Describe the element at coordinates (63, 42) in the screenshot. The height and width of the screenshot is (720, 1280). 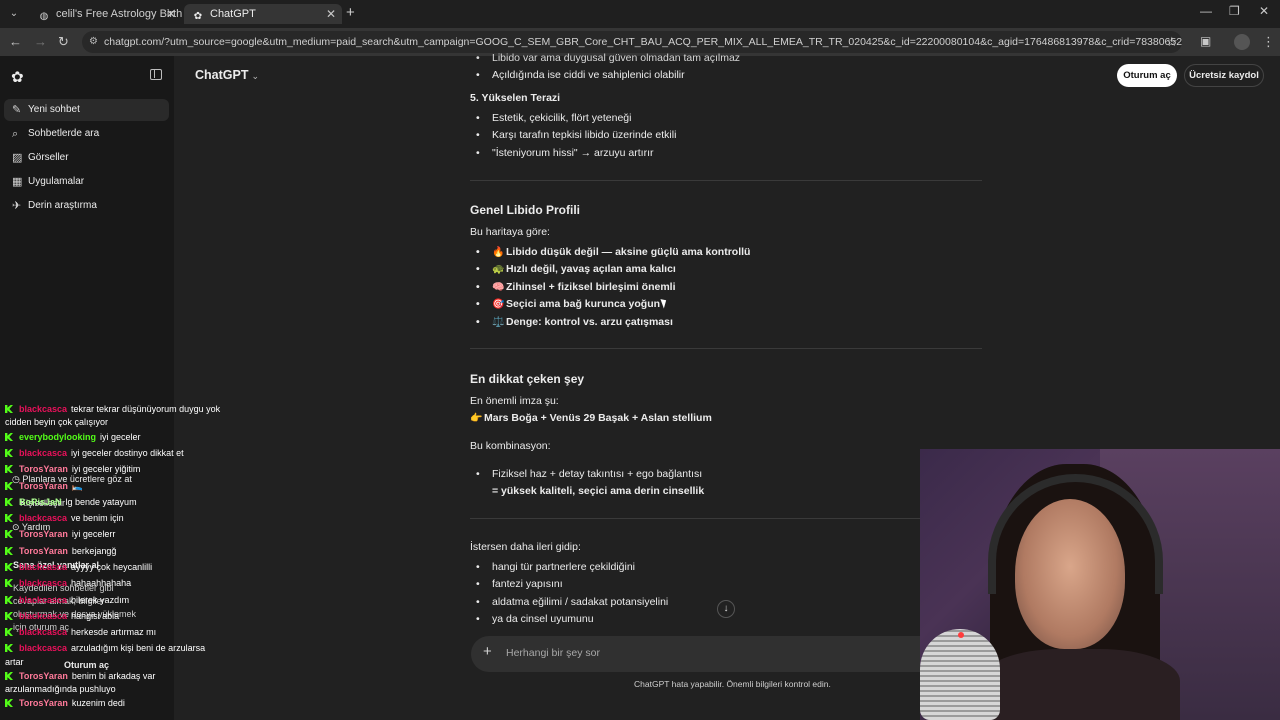
I see `reload-icon: ↻` at that location.